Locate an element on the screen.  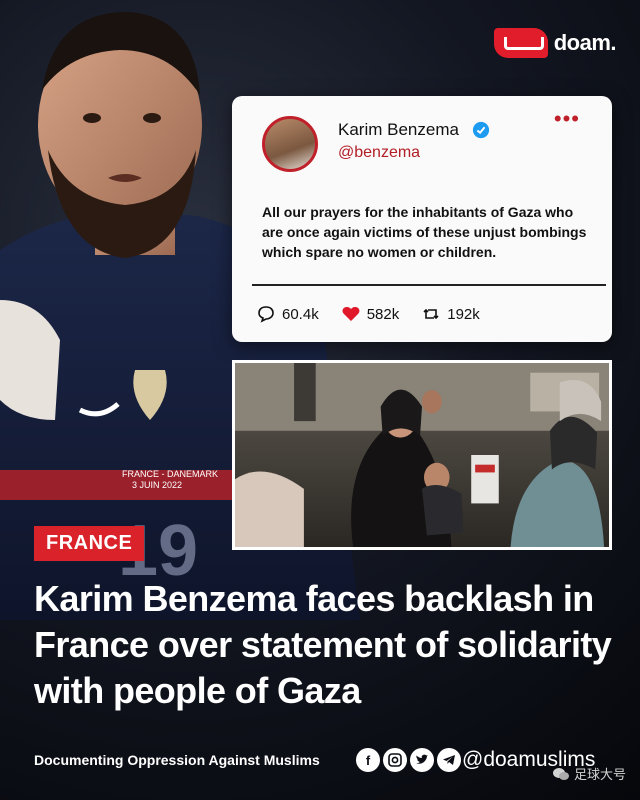
avatar is located at coordinates (290, 144).